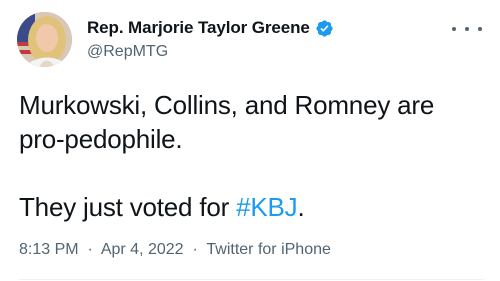 The height and width of the screenshot is (281, 500). Describe the element at coordinates (101, 139) in the screenshot. I see `tweet-text-line: pro-pedophile.` at that location.